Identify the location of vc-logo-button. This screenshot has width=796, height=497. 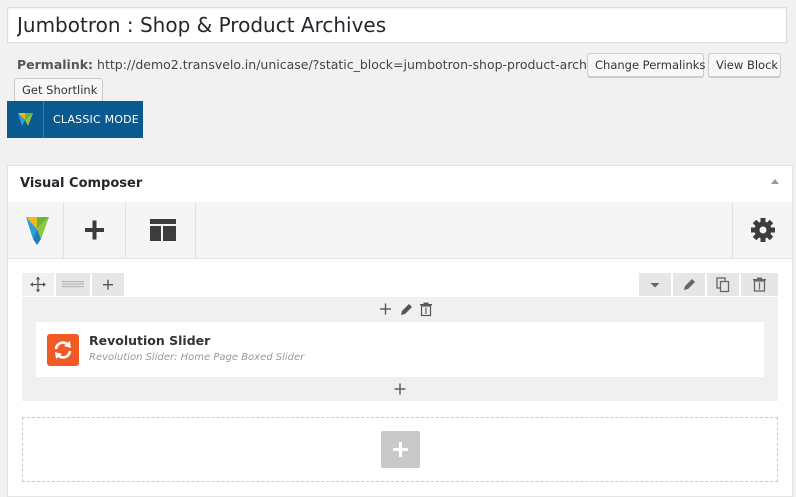
(36, 230).